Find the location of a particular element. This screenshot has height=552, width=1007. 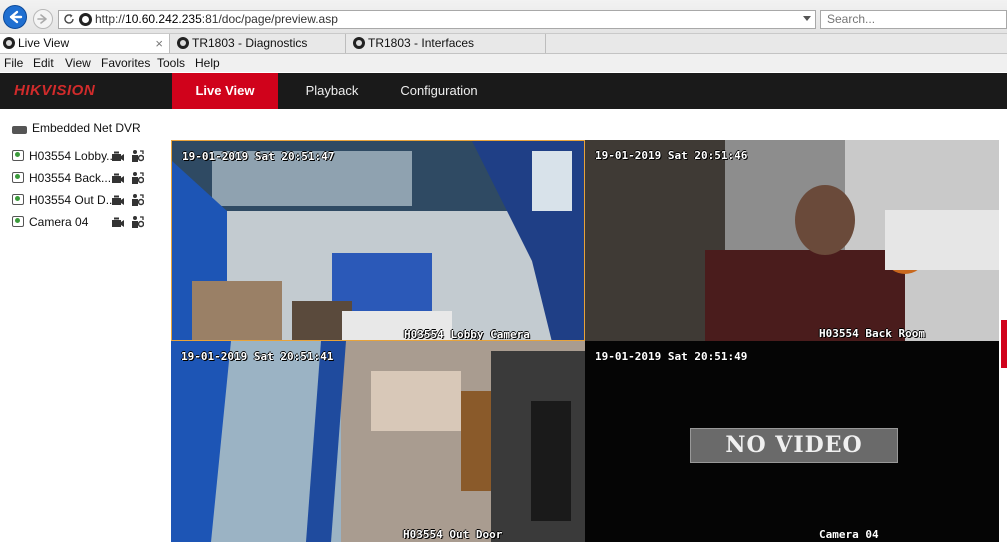

forward-button is located at coordinates (43, 19).